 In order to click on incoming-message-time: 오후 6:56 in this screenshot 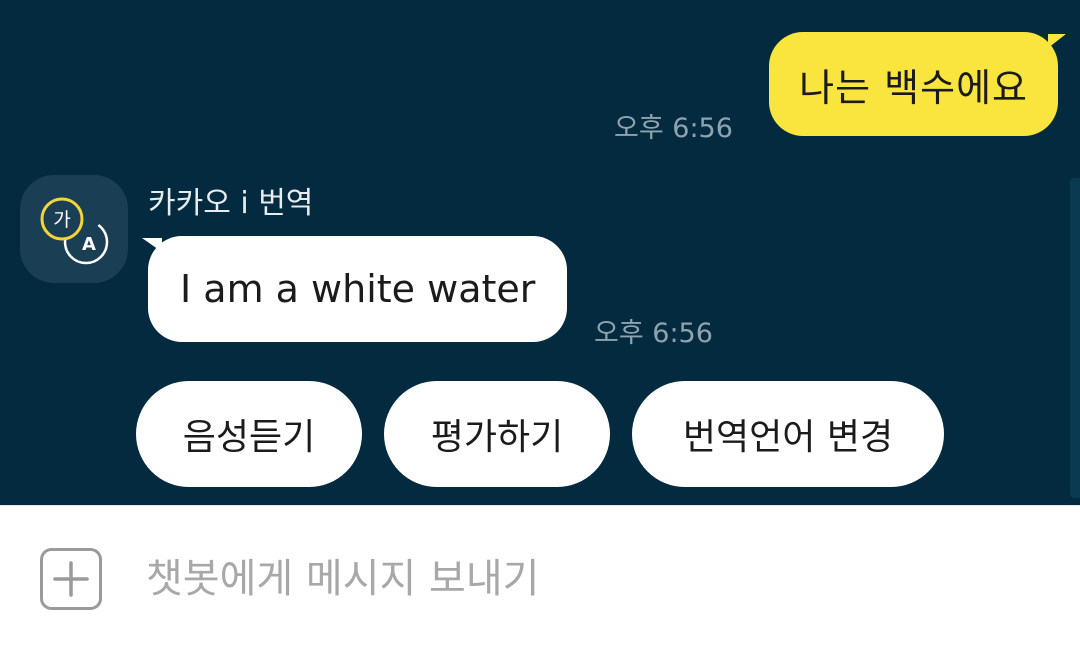, I will do `click(653, 333)`.